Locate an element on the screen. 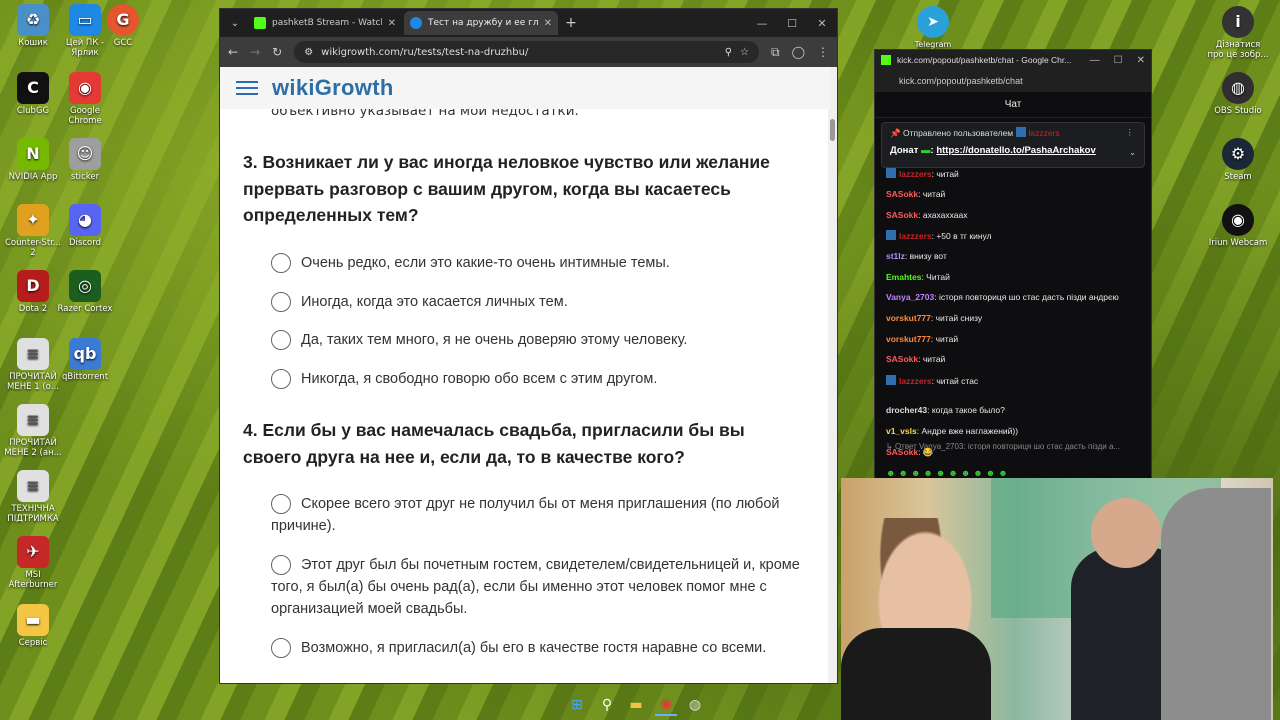  start-icon: ⊞ is located at coordinates (577, 705).